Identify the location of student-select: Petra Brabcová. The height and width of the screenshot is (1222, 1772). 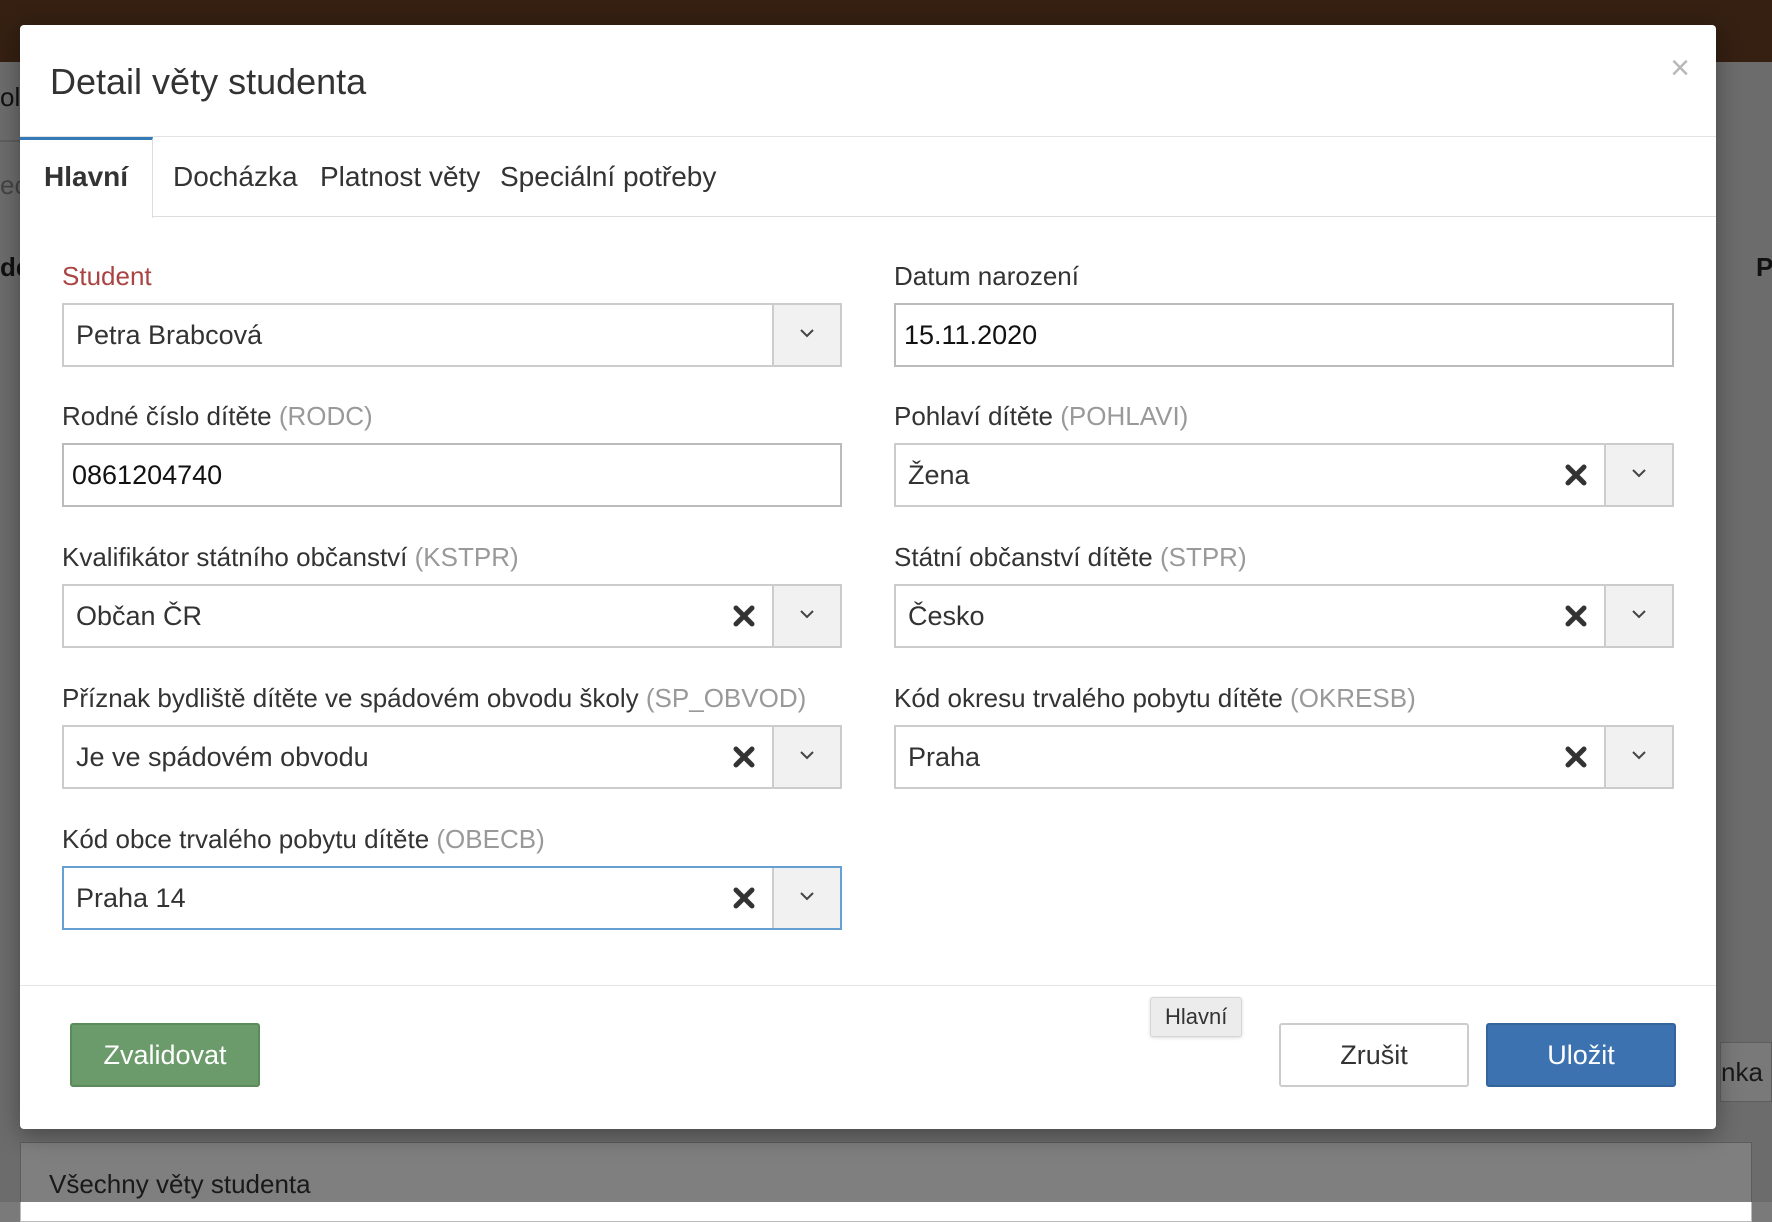
(452, 335).